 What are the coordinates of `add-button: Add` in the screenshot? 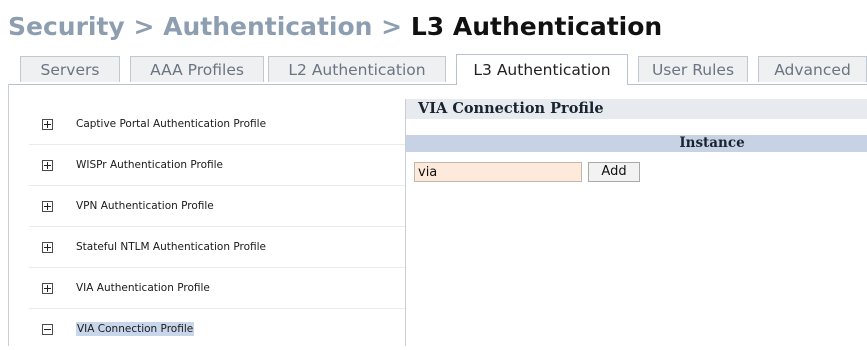 It's located at (614, 172).